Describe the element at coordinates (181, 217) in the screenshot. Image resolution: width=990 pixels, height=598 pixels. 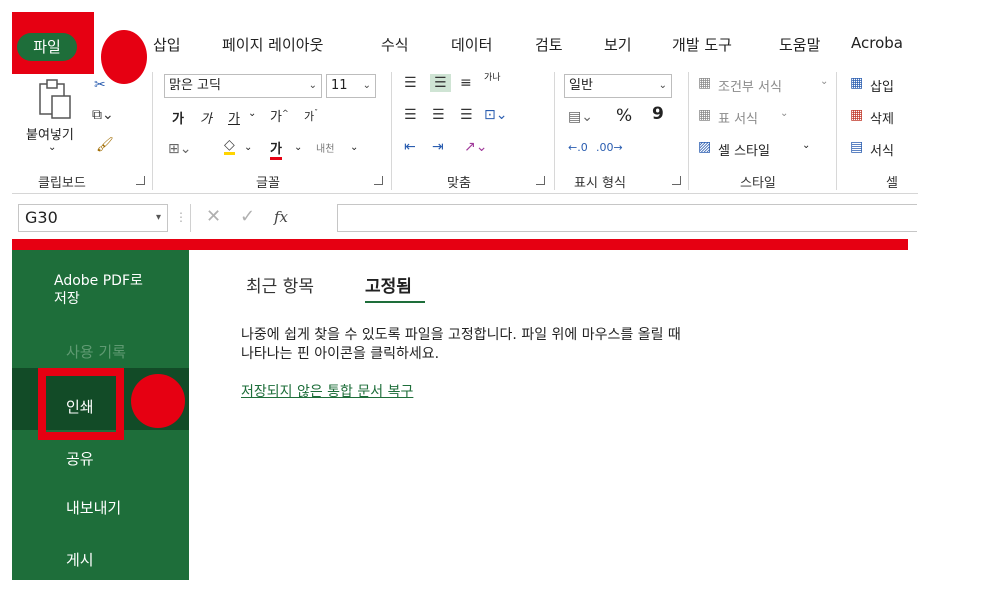
I see `formula-bar-grip-icon: ⋮` at that location.